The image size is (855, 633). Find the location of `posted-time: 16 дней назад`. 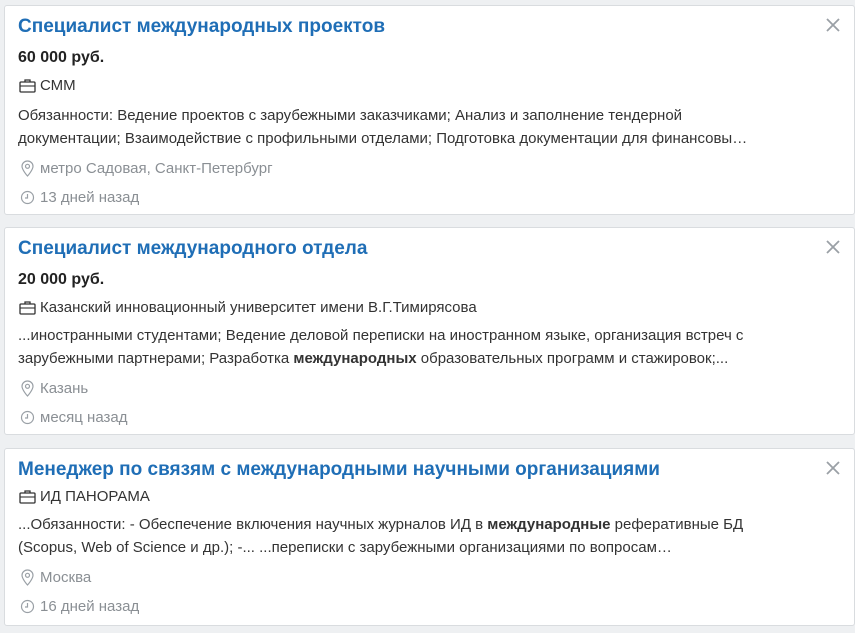

posted-time: 16 дней назад is located at coordinates (90, 606).